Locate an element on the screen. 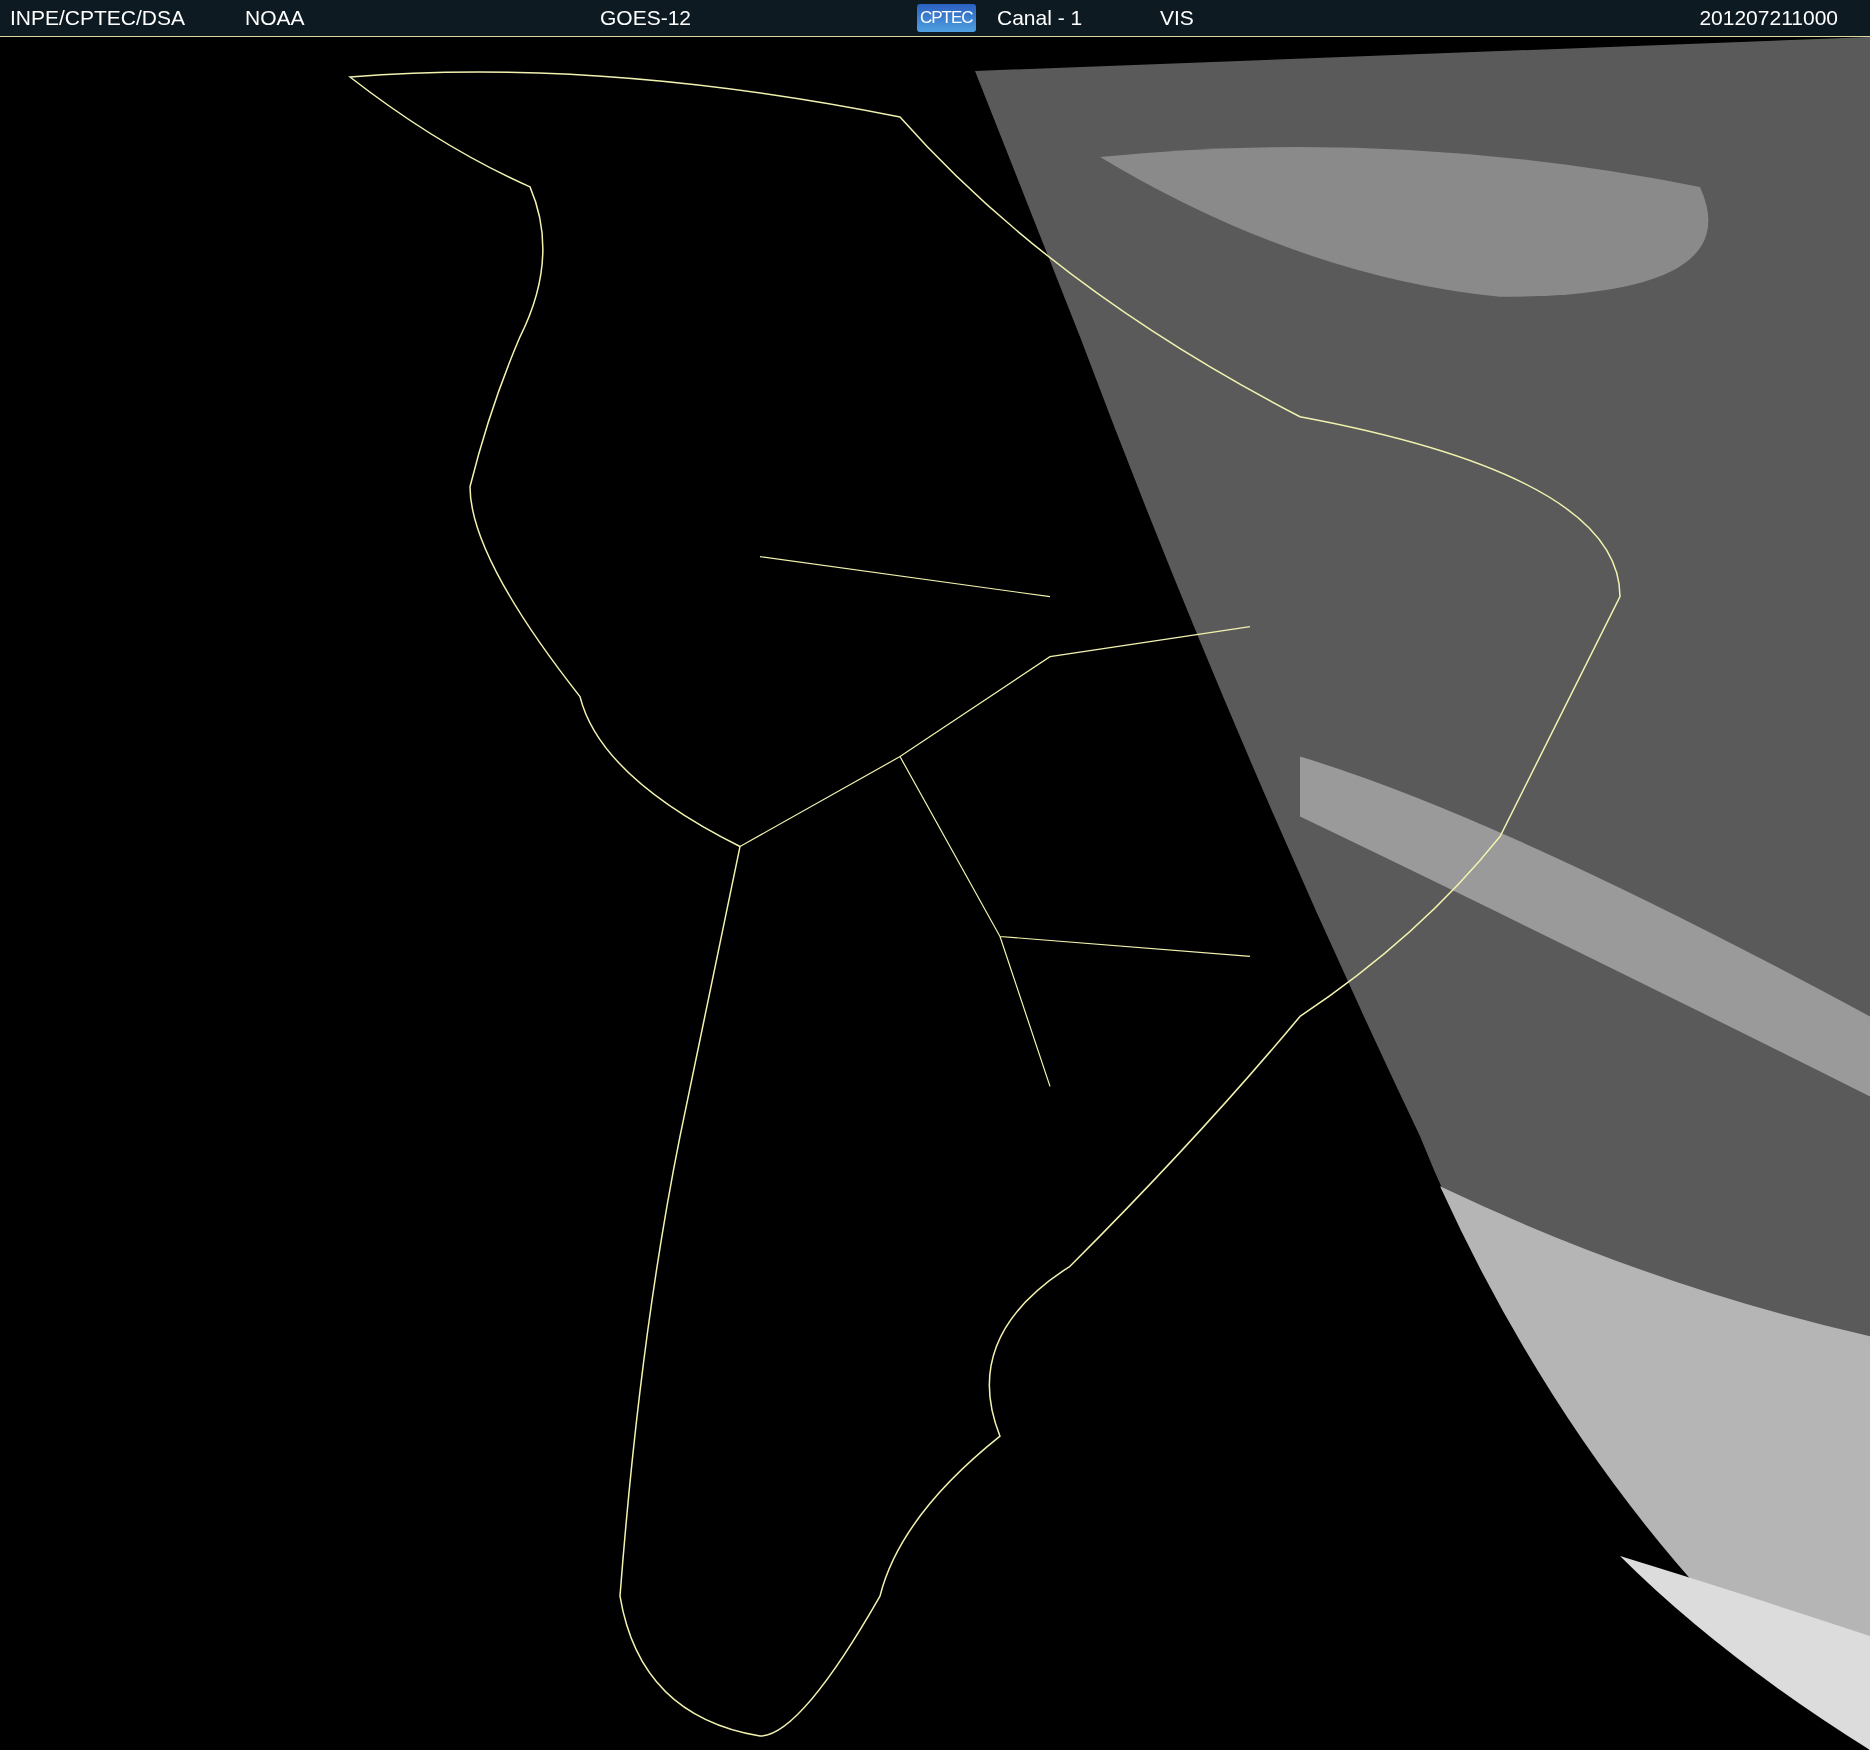  header-label: Canal - 1 is located at coordinates (1040, 18).